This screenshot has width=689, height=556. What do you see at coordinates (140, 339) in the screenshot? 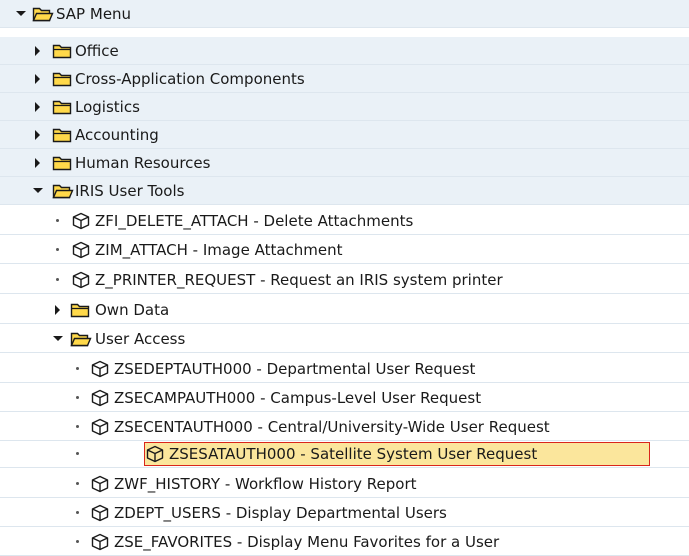
I see `tree-node-label: User Access` at bounding box center [140, 339].